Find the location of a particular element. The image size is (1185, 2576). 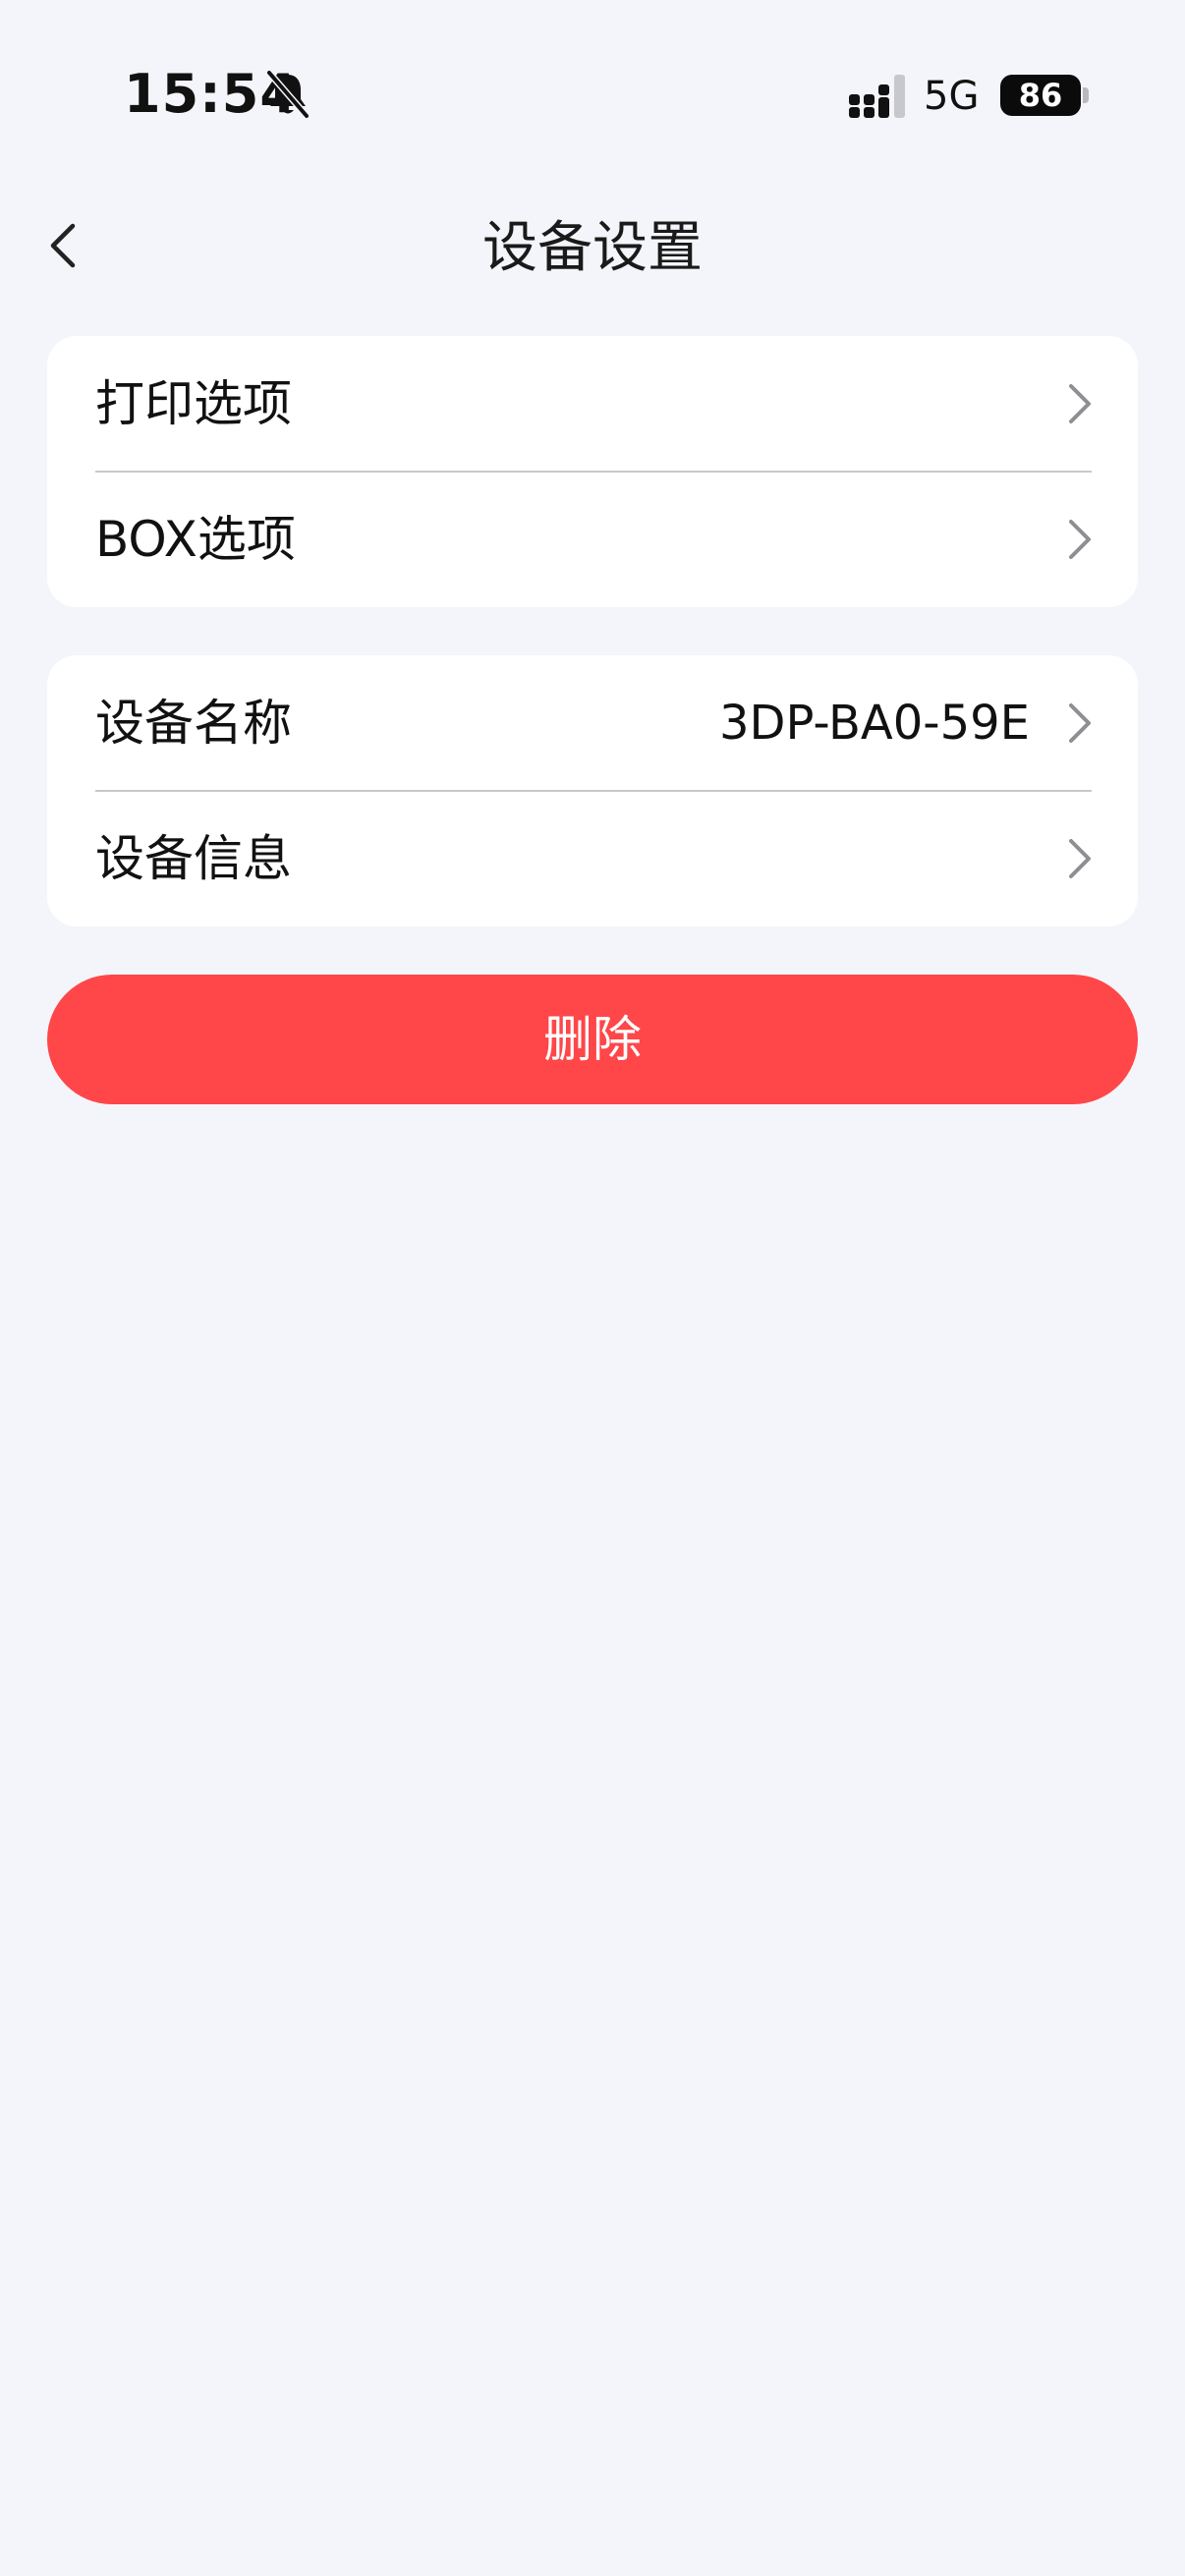

settings-group-device: 设备名称 3DP-BA0-59E 设备信息 is located at coordinates (592, 790).